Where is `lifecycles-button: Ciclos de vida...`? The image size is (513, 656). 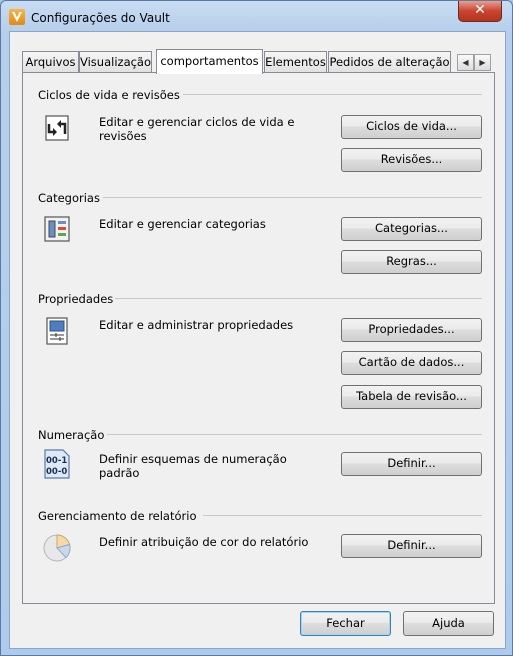 lifecycles-button: Ciclos de vida... is located at coordinates (411, 127).